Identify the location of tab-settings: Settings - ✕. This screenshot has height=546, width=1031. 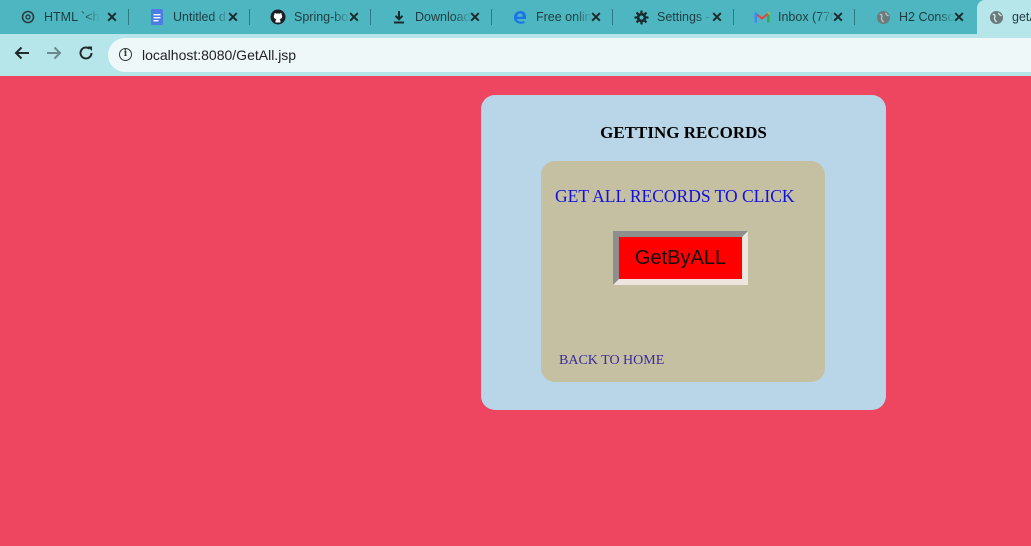
(673, 17).